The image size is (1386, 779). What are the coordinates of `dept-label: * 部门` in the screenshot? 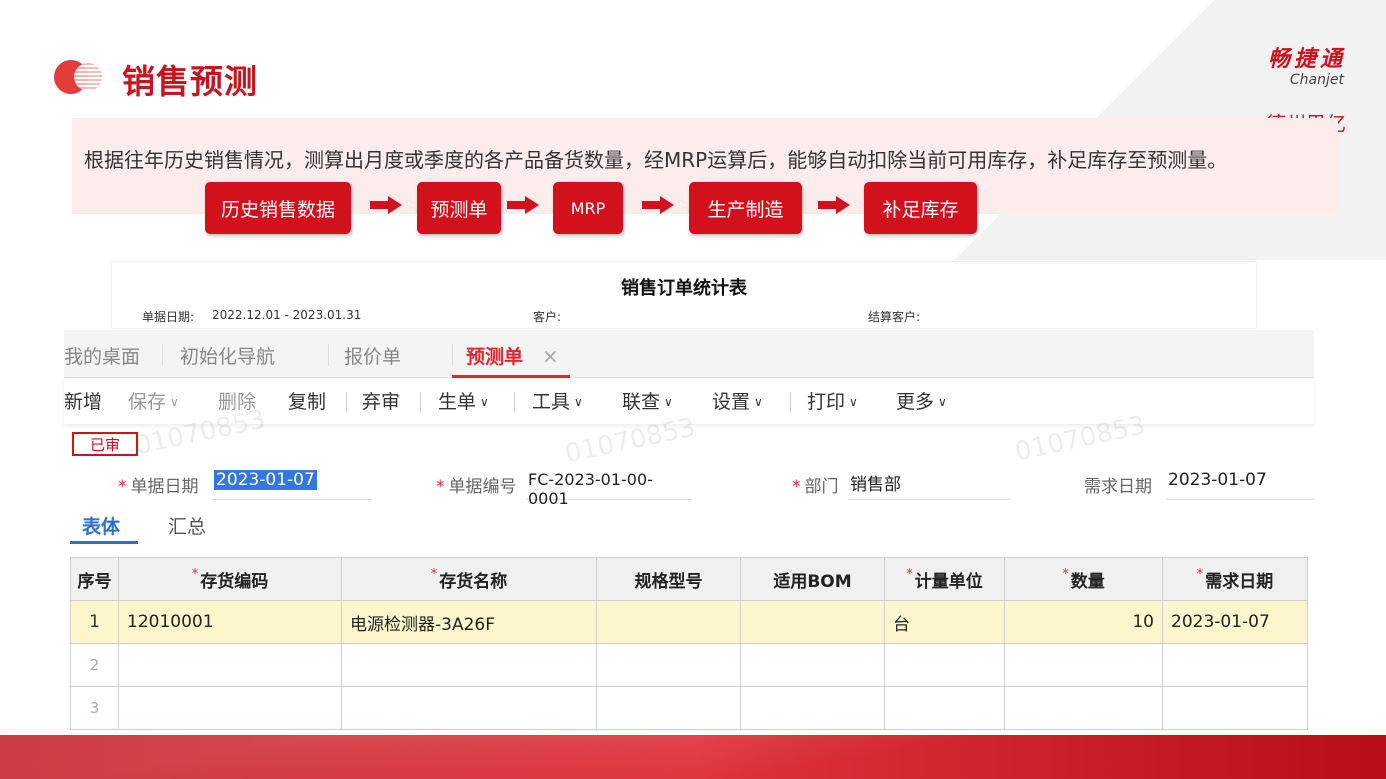 It's located at (815, 484).